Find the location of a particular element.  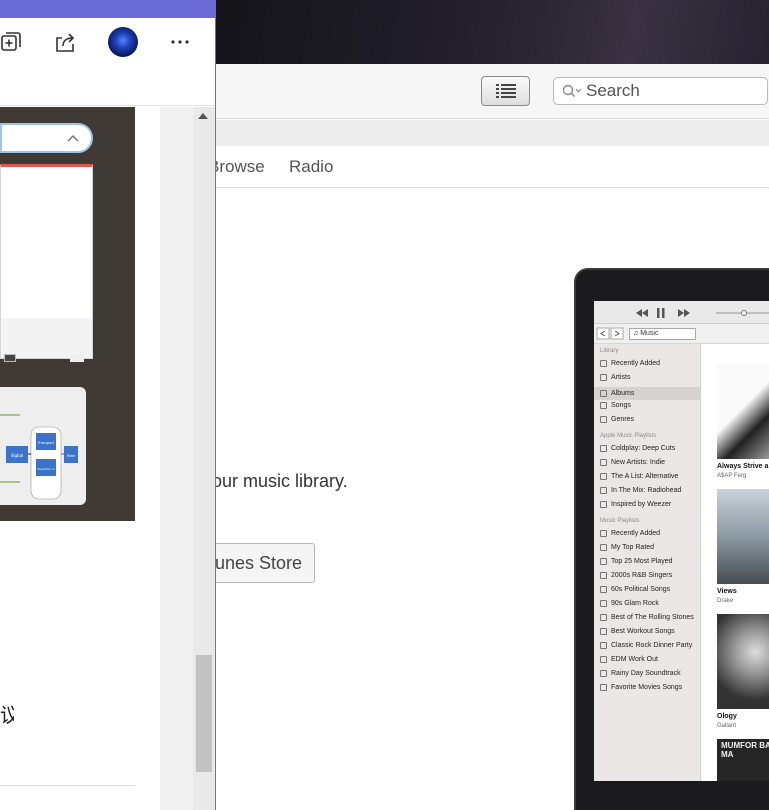

album-artist: A$AP Ferg is located at coordinates (732, 476).